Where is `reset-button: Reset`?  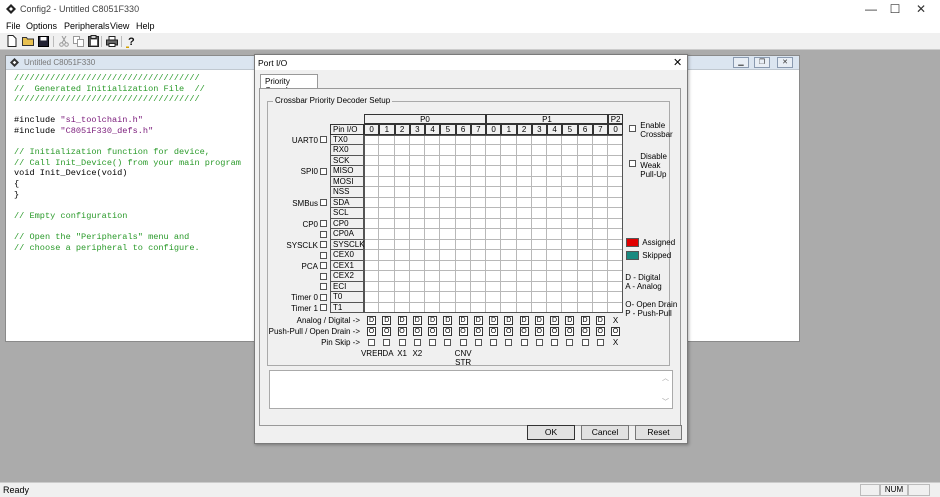
reset-button: Reset is located at coordinates (658, 432).